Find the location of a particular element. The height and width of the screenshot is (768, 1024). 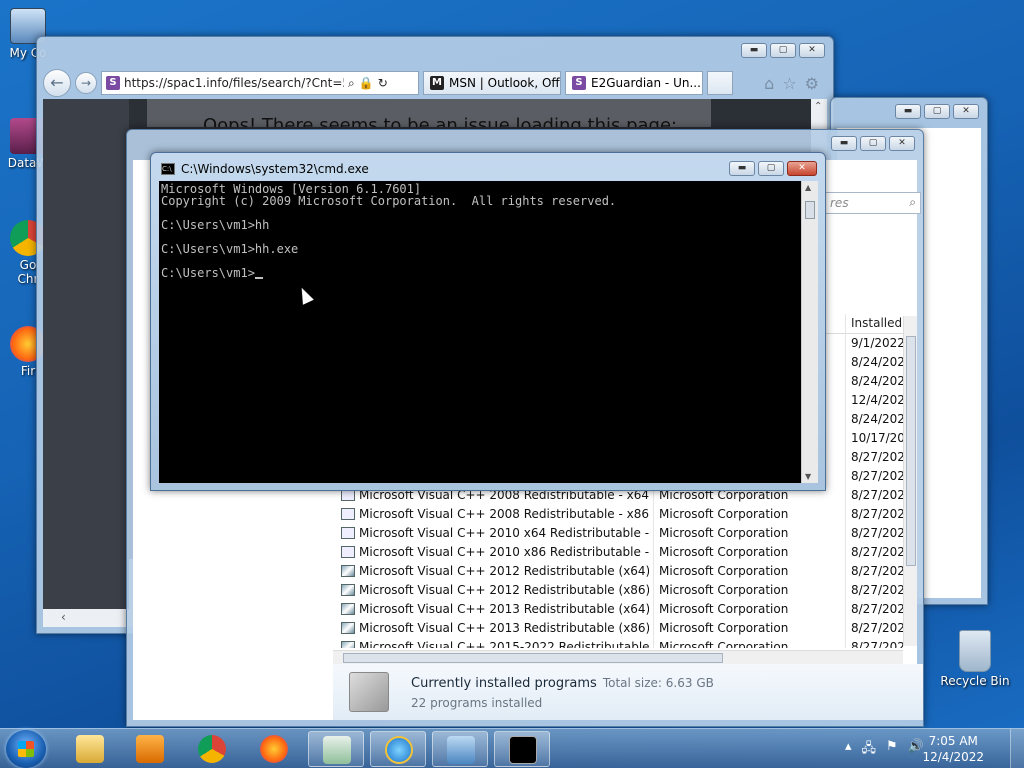

settings-gear-icon: ⚙ is located at coordinates (812, 83).